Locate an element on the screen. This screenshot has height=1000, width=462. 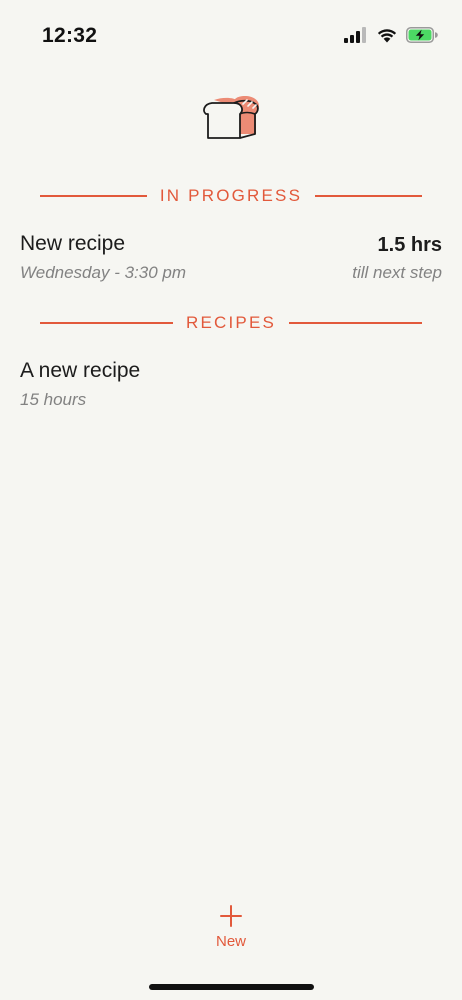
time-remaining: 1.5 hrs is located at coordinates (409, 245).